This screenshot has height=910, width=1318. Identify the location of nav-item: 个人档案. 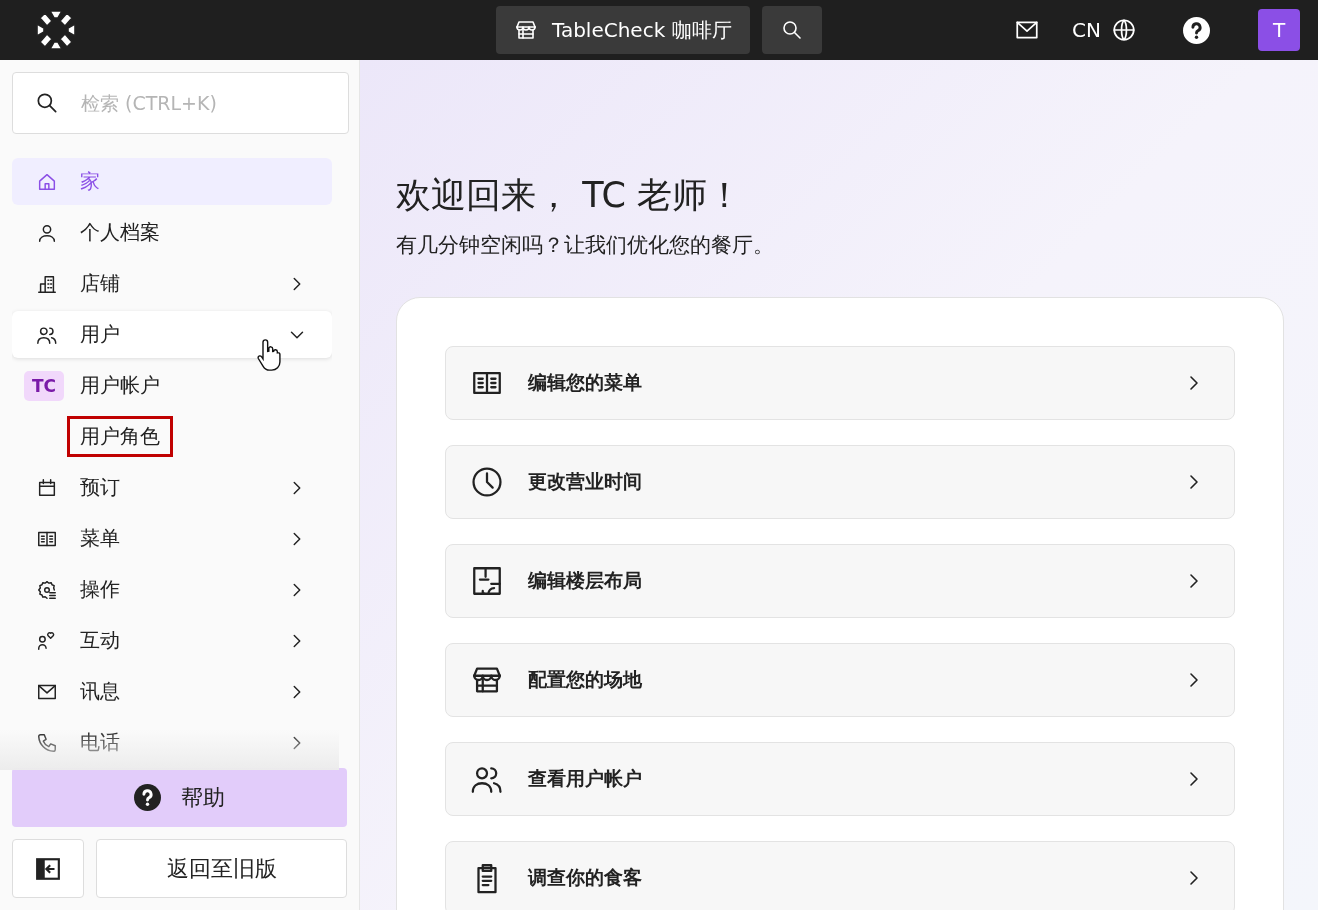
(172, 232).